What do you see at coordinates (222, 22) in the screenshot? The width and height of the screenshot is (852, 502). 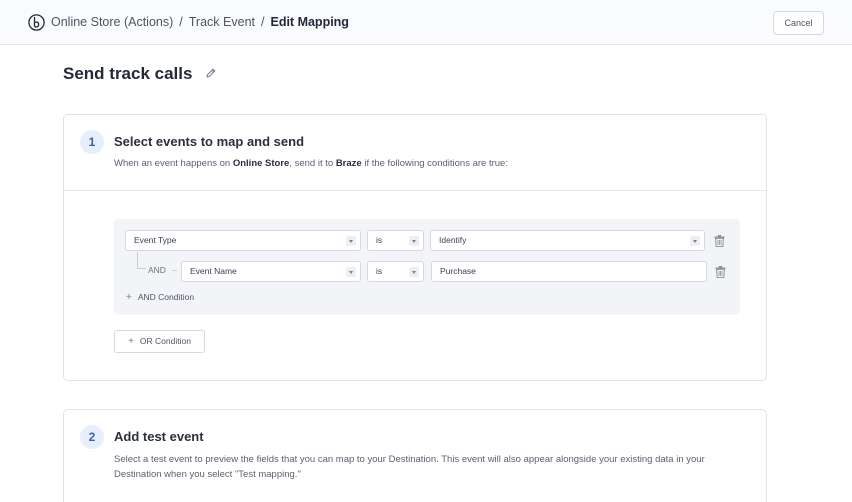 I see `breadcrumb-action: Track Event` at bounding box center [222, 22].